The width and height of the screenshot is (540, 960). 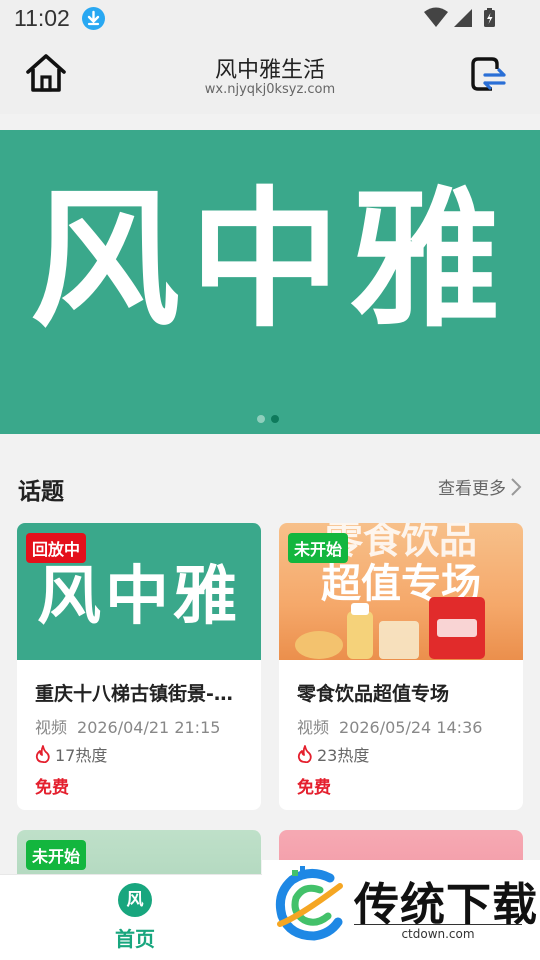 I want to click on card-heat-label: 23热度, so click(x=343, y=755).